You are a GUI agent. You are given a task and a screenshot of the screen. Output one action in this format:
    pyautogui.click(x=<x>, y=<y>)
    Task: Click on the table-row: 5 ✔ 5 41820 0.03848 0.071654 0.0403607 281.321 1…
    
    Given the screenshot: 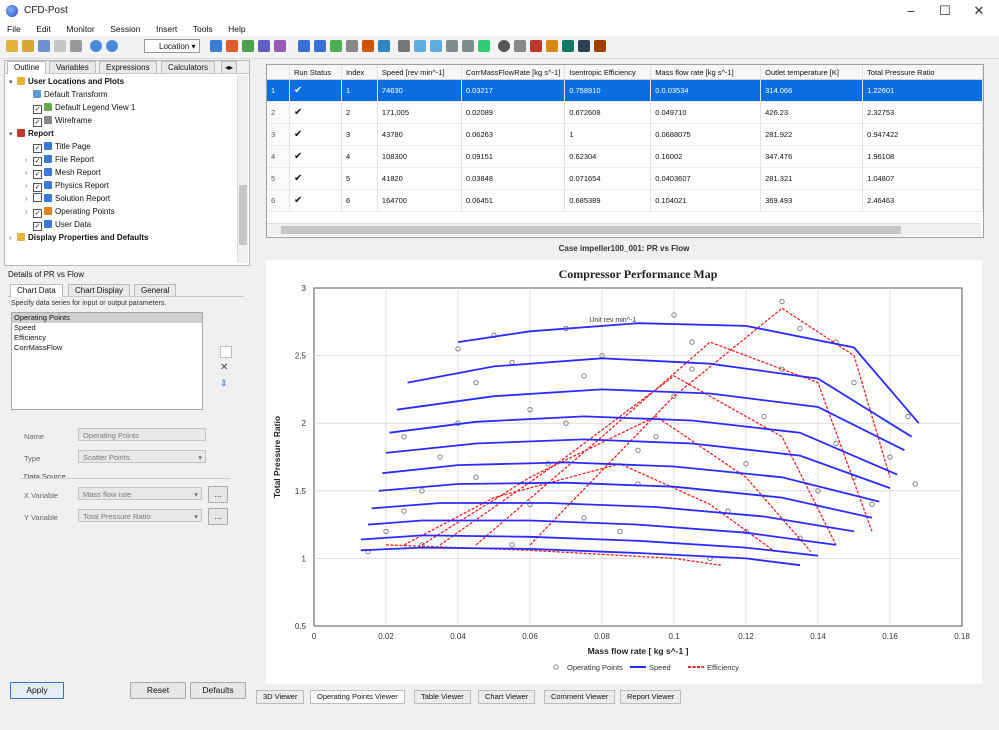 What is the action you would take?
    pyautogui.click(x=625, y=178)
    